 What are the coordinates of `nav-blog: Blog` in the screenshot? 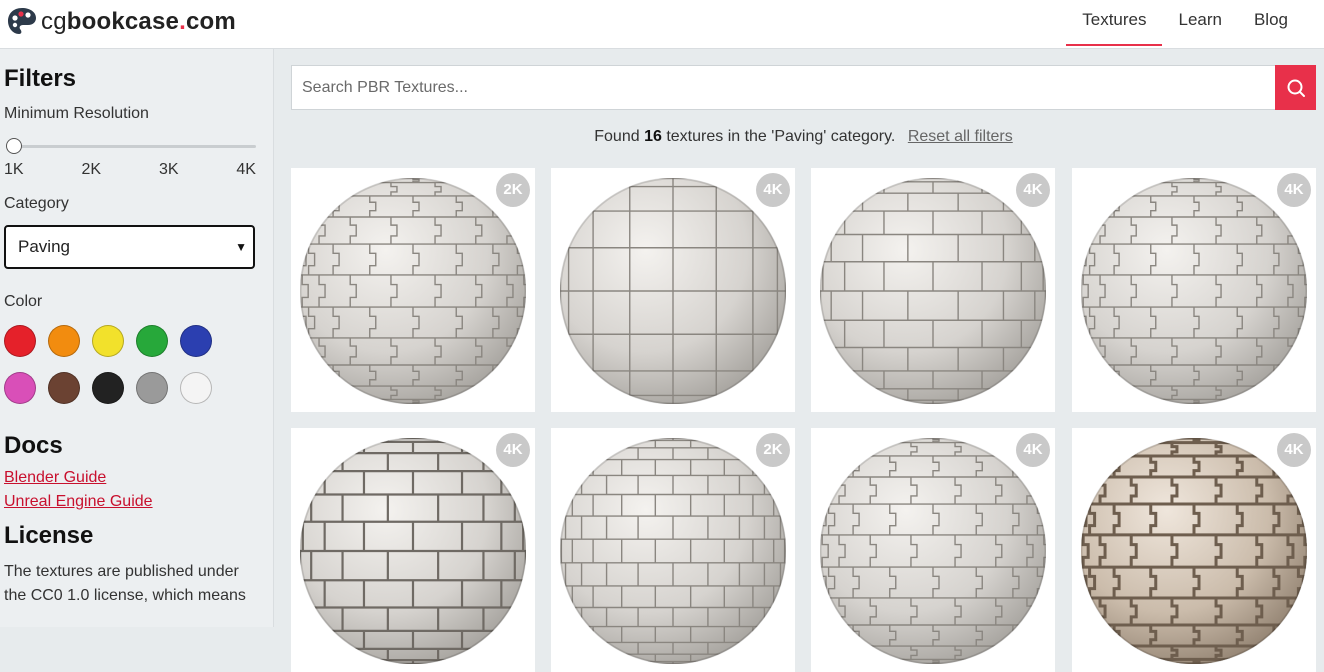 It's located at (1271, 23).